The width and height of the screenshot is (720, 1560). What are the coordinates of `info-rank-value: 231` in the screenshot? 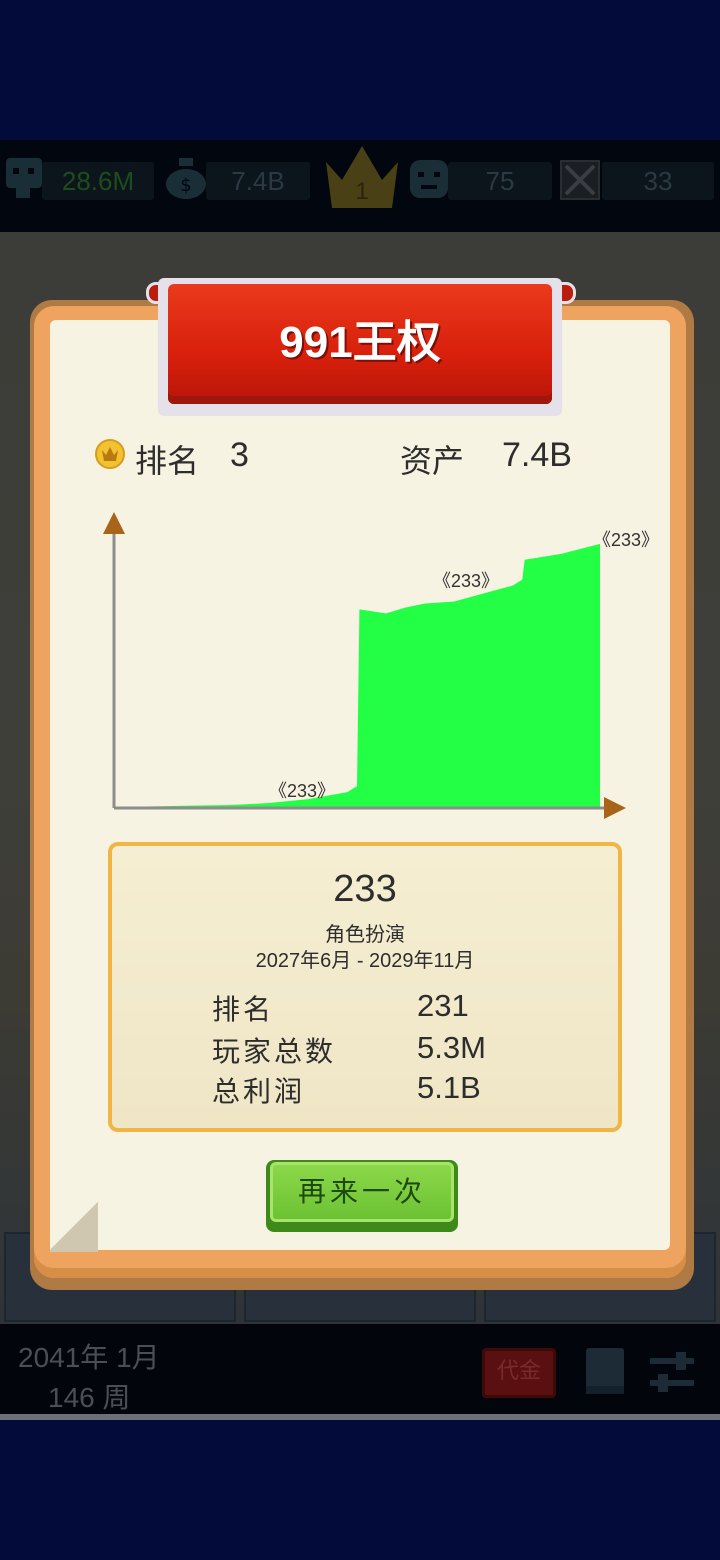 It's located at (443, 1005).